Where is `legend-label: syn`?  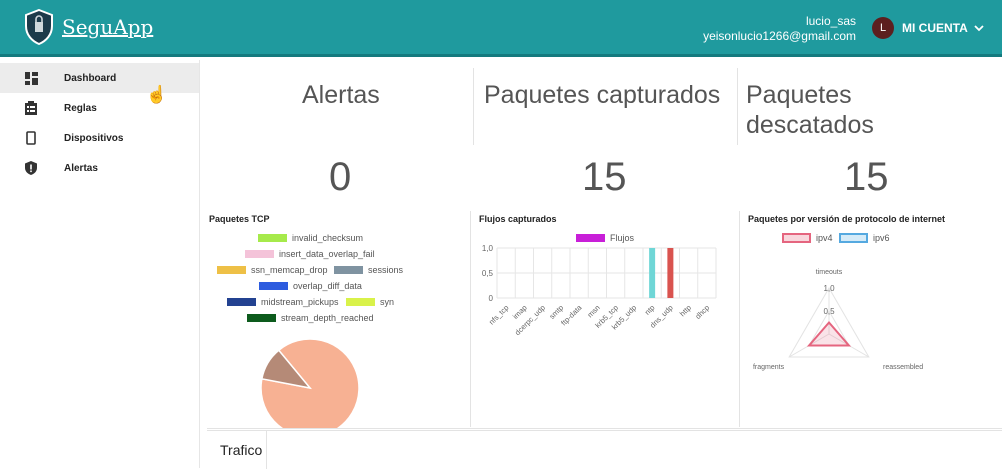 legend-label: syn is located at coordinates (387, 302).